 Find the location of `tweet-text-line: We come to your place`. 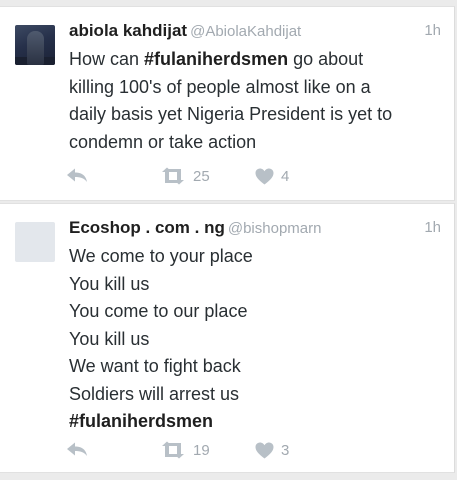

tweet-text-line: We come to your place is located at coordinates (255, 257).